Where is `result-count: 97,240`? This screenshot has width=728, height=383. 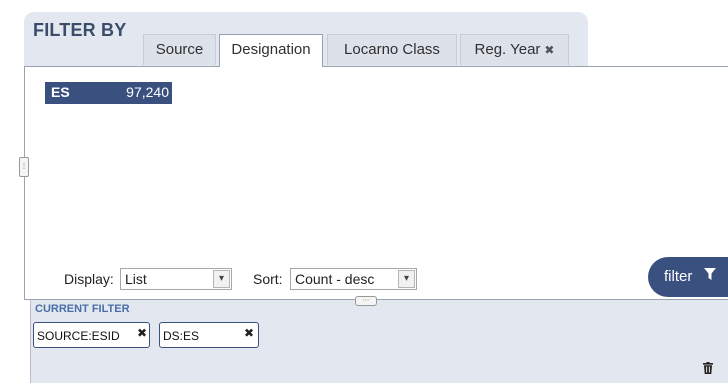 result-count: 97,240 is located at coordinates (147, 92).